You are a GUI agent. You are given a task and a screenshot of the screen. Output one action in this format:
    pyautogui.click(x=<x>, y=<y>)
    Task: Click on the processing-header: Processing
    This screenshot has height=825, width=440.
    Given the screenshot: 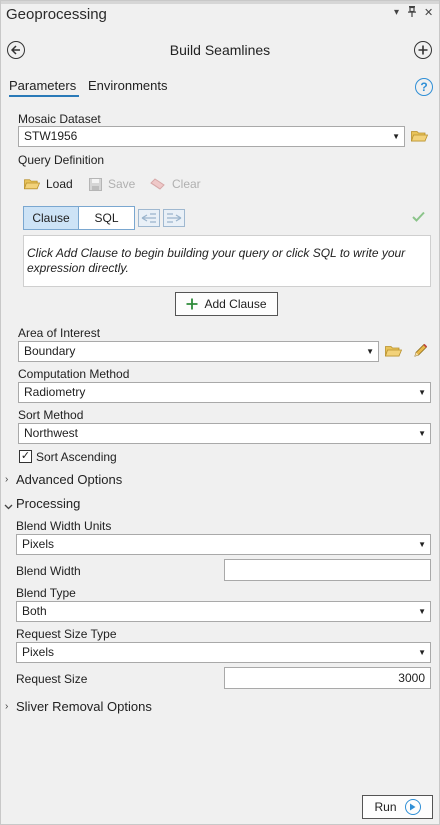 What is the action you would take?
    pyautogui.click(x=48, y=503)
    